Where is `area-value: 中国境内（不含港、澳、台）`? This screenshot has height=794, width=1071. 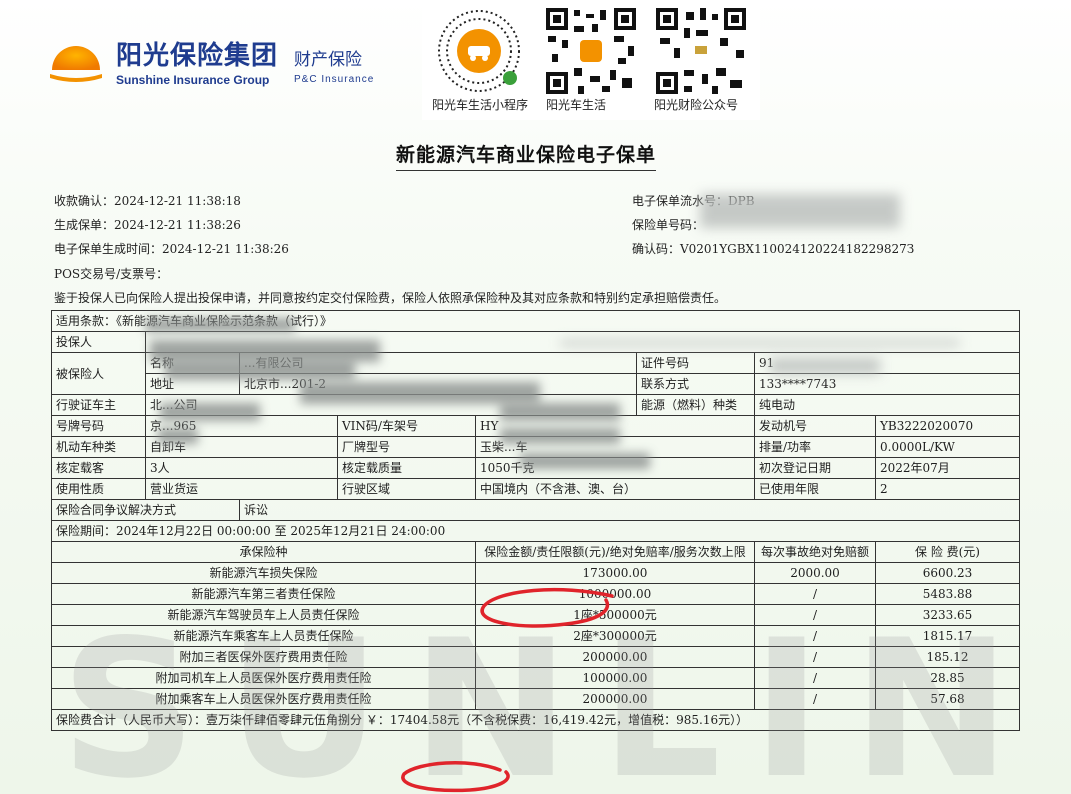
area-value: 中国境内（不含港、澳、台） is located at coordinates (615, 489).